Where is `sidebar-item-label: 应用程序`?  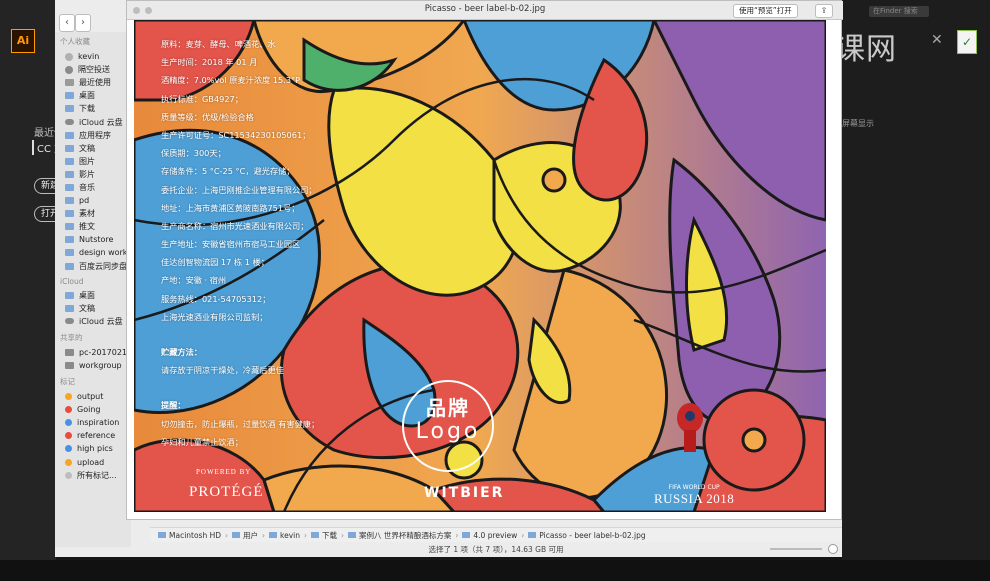 sidebar-item-label: 应用程序 is located at coordinates (95, 135).